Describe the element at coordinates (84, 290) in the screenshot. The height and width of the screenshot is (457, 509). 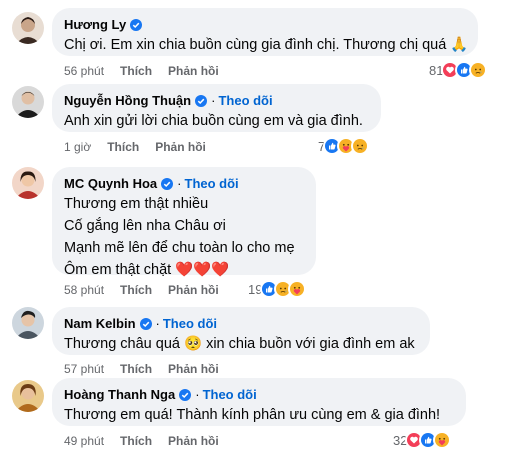
I see `comment-time: 58 phút` at that location.